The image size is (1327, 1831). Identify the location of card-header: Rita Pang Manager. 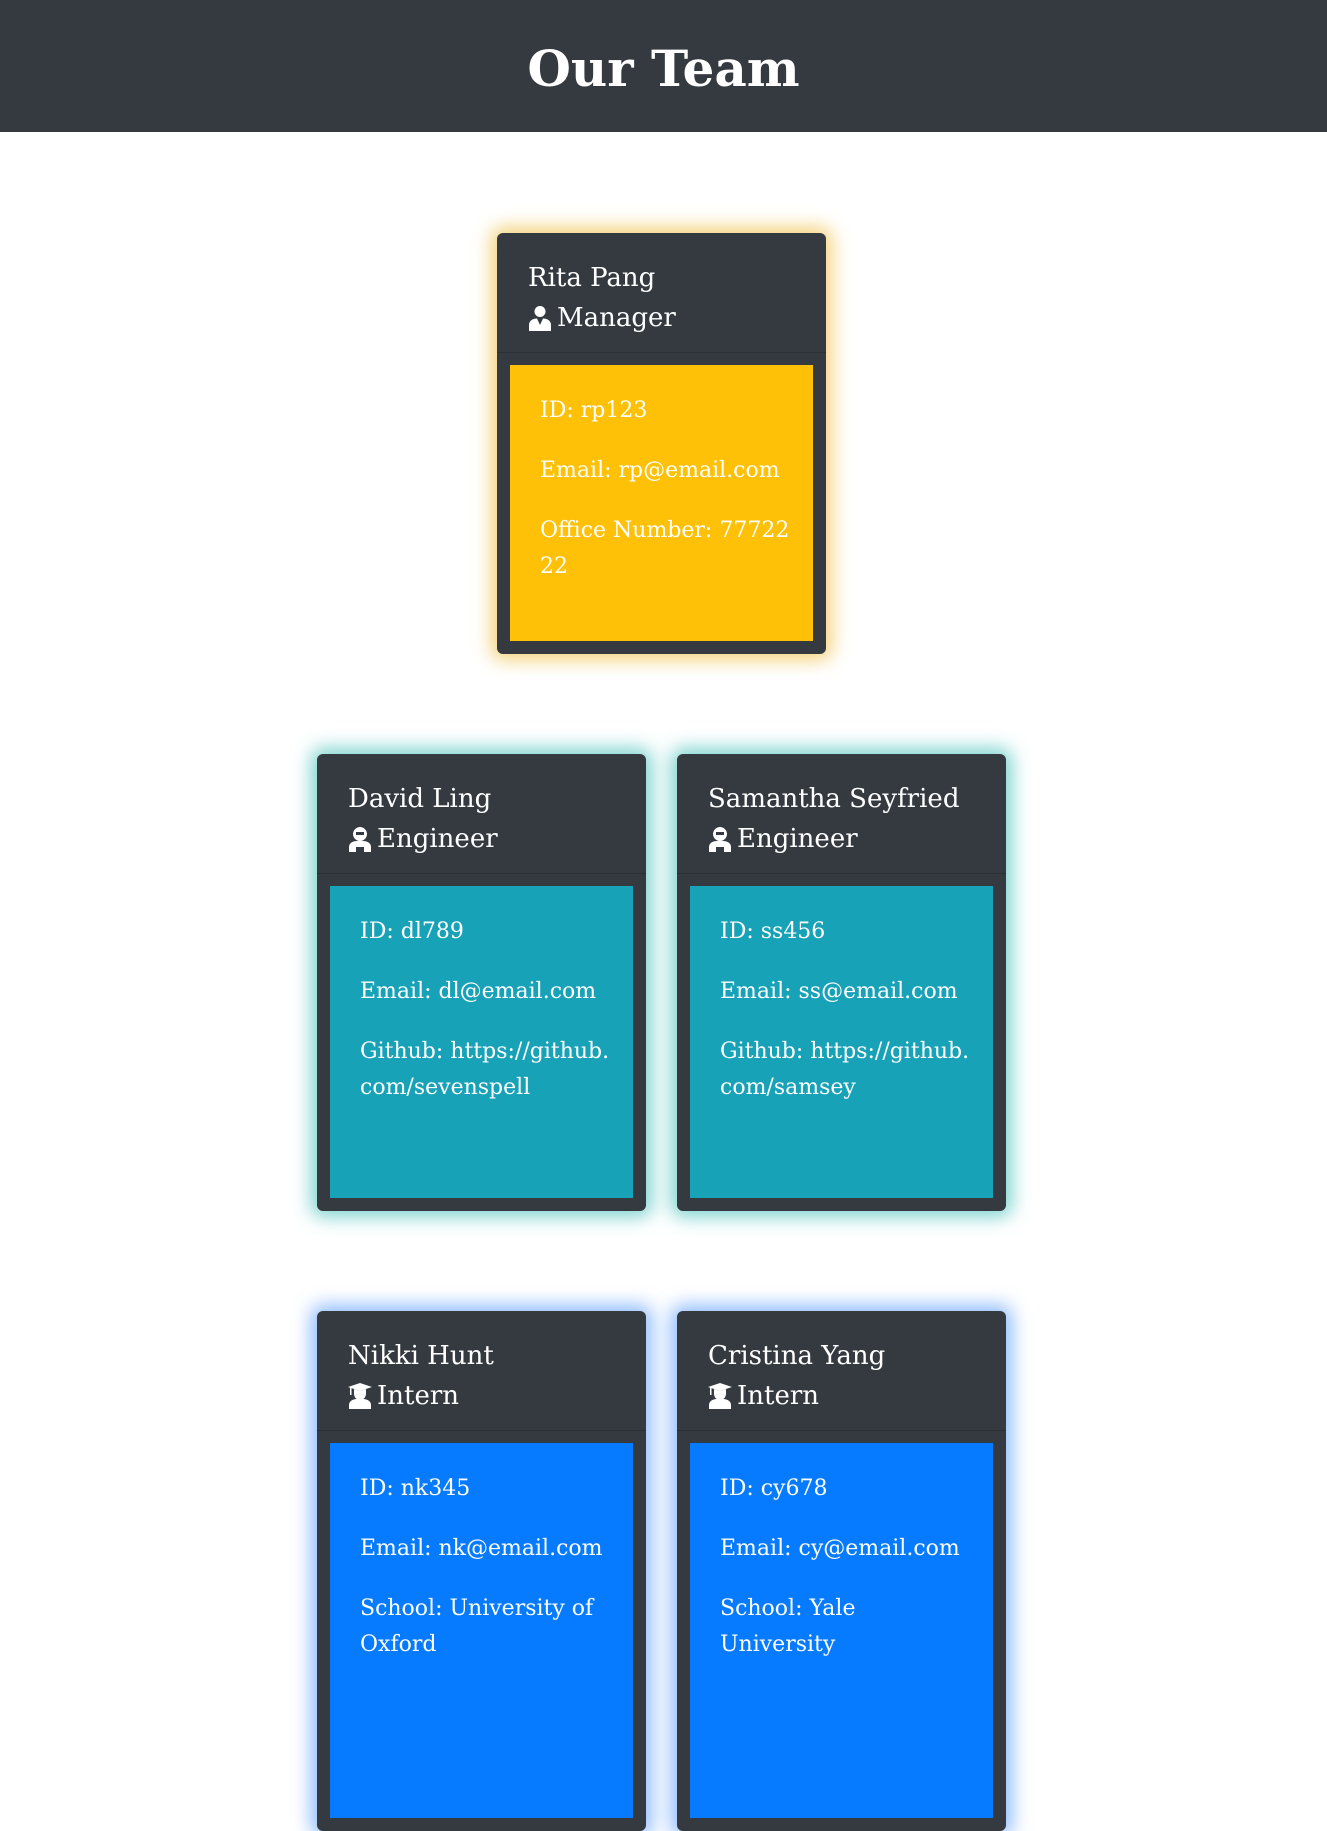
(661, 293).